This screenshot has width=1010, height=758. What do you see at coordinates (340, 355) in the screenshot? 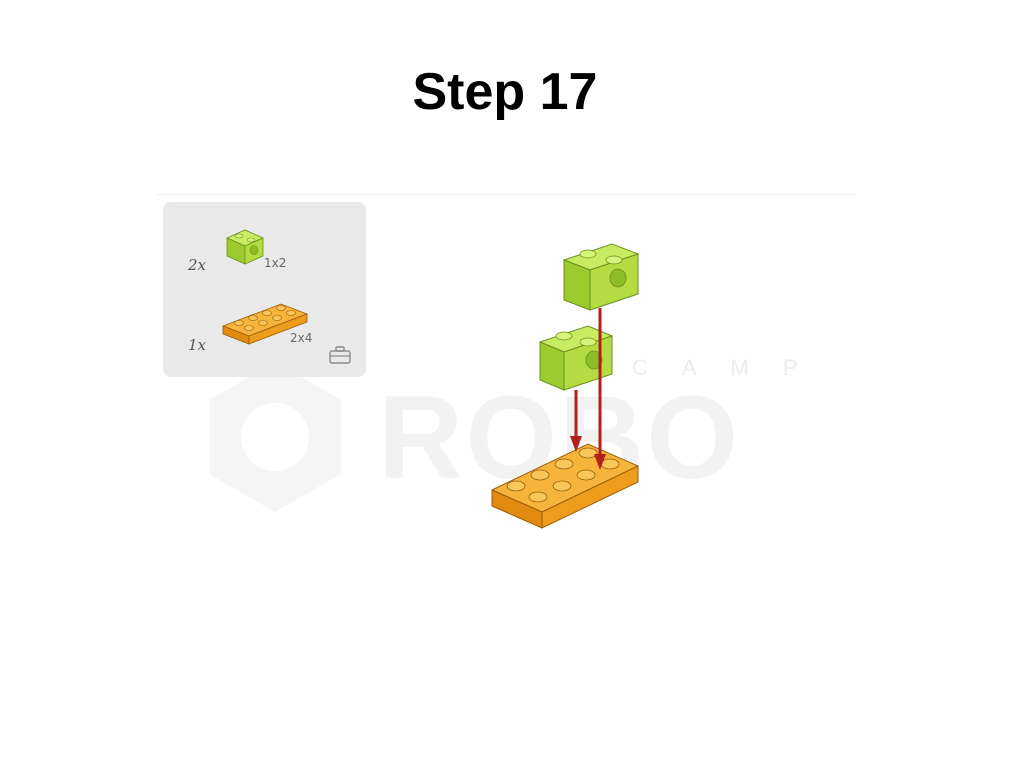
I see `toolbox-icon` at bounding box center [340, 355].